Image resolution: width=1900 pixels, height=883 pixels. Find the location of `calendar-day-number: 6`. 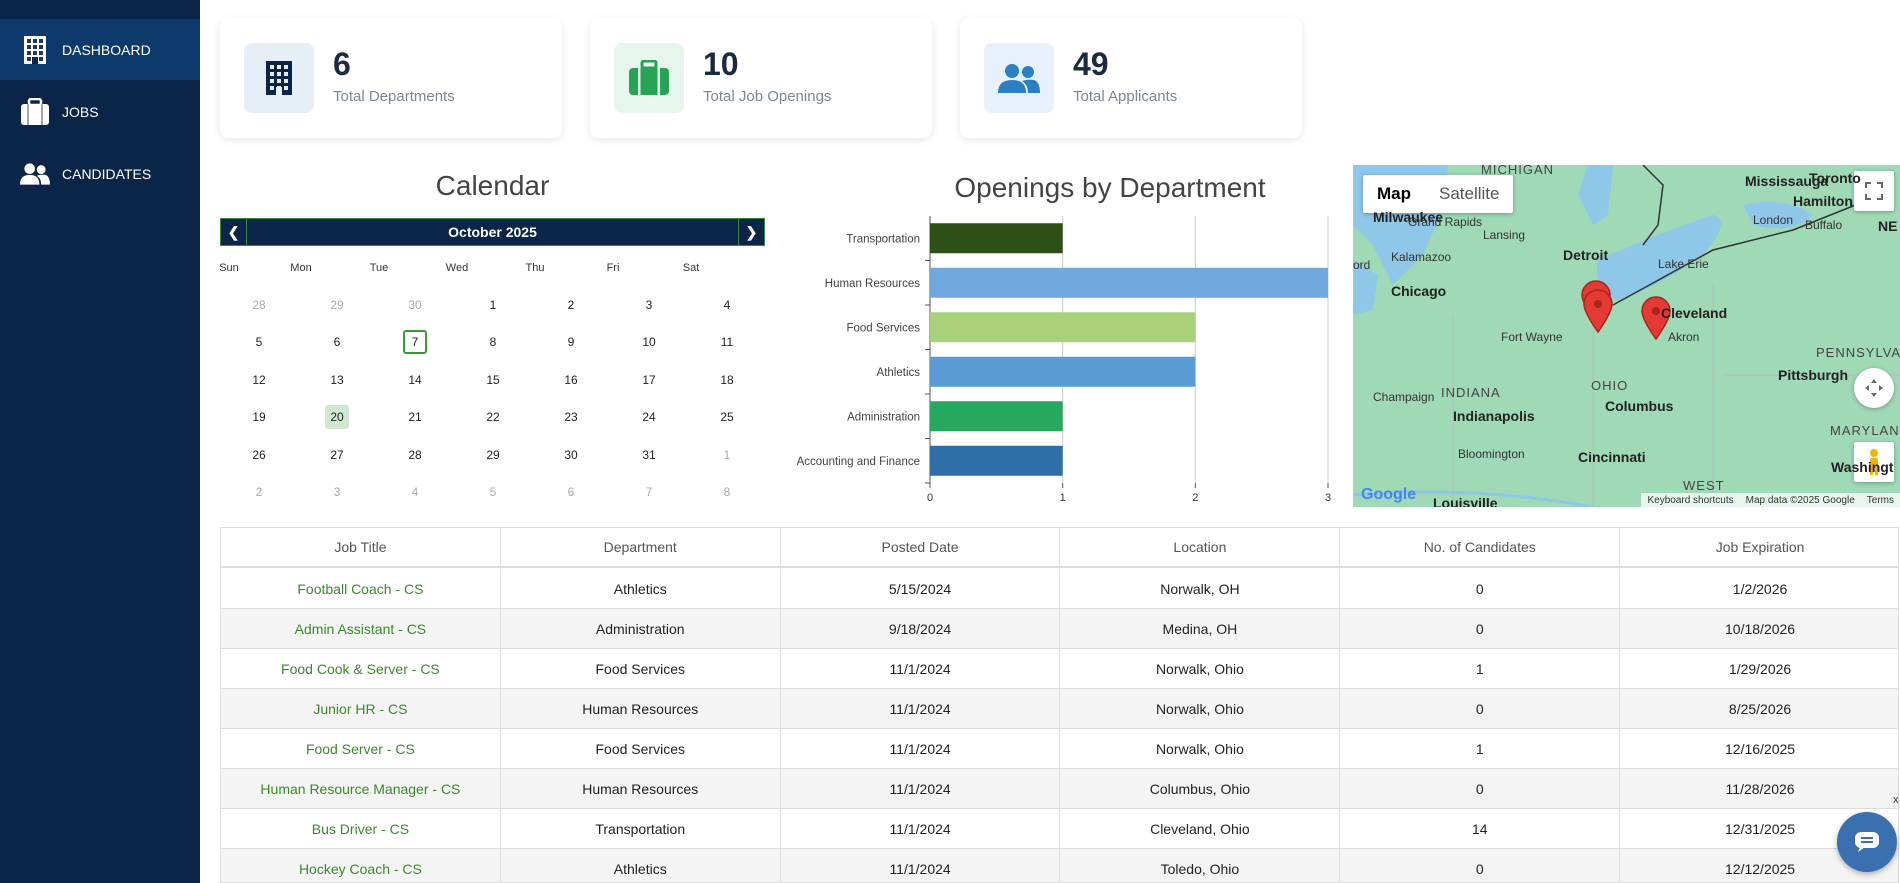

calendar-day-number: 6 is located at coordinates (571, 492).